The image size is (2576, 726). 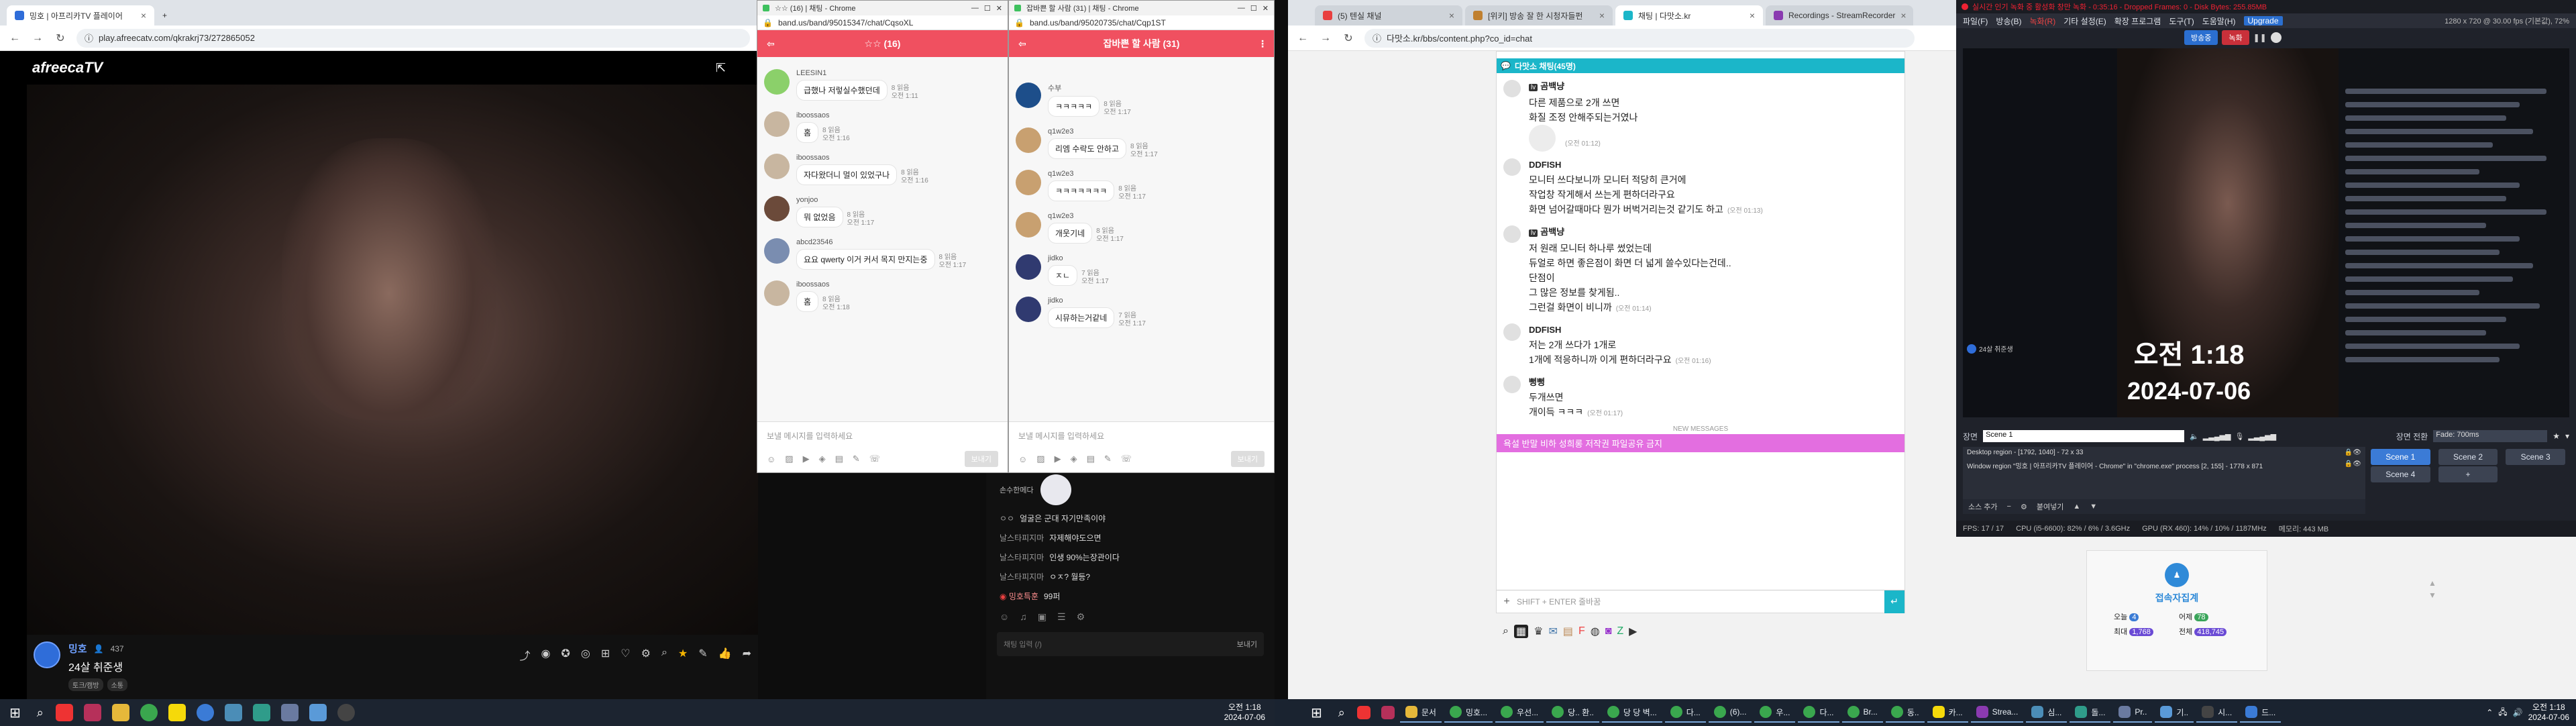 I want to click on tray-up-icon: ⌃, so click(x=2489, y=712).